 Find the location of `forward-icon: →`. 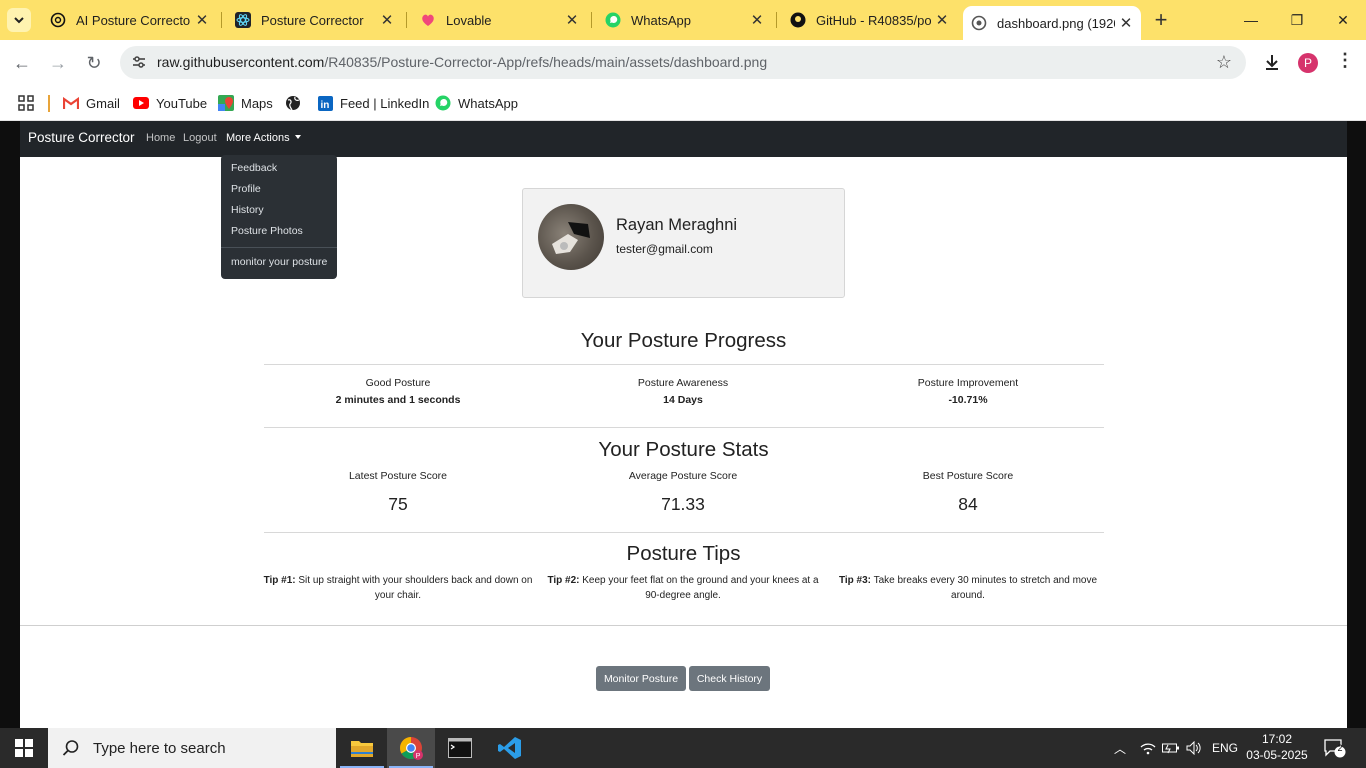

forward-icon: → is located at coordinates (58, 63).